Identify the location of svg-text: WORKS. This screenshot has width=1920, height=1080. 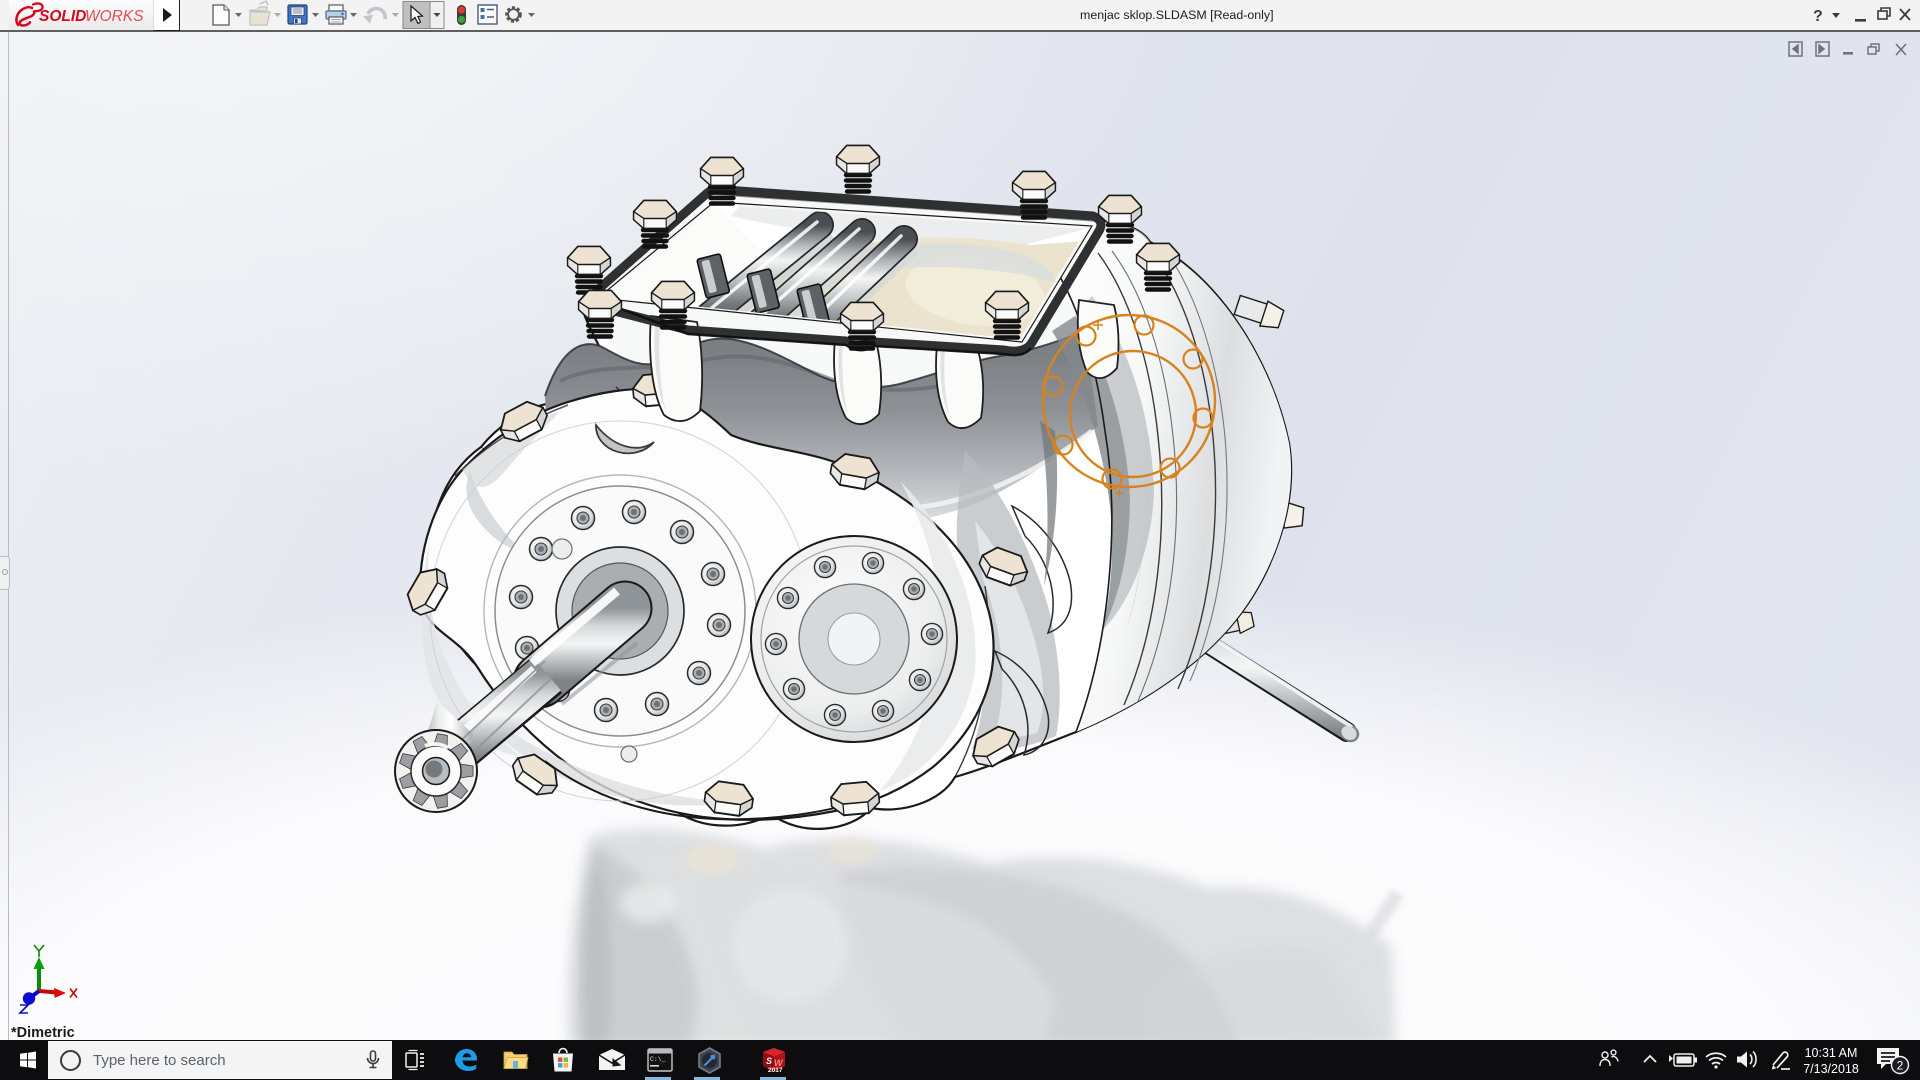
(114, 16).